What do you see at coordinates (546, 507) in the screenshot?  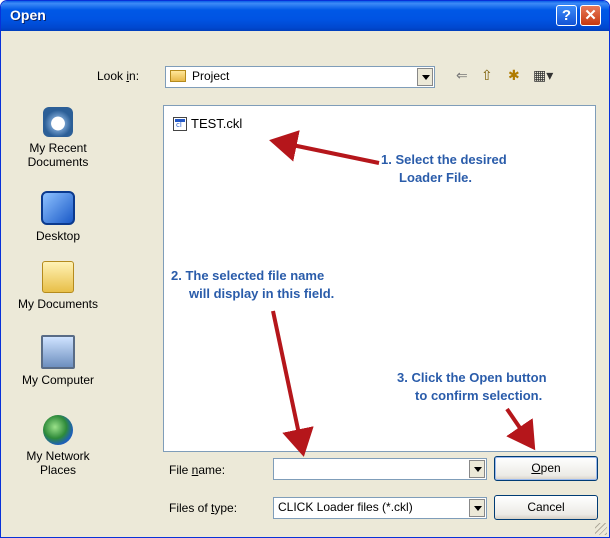 I see `cancel-button: Cancel` at bounding box center [546, 507].